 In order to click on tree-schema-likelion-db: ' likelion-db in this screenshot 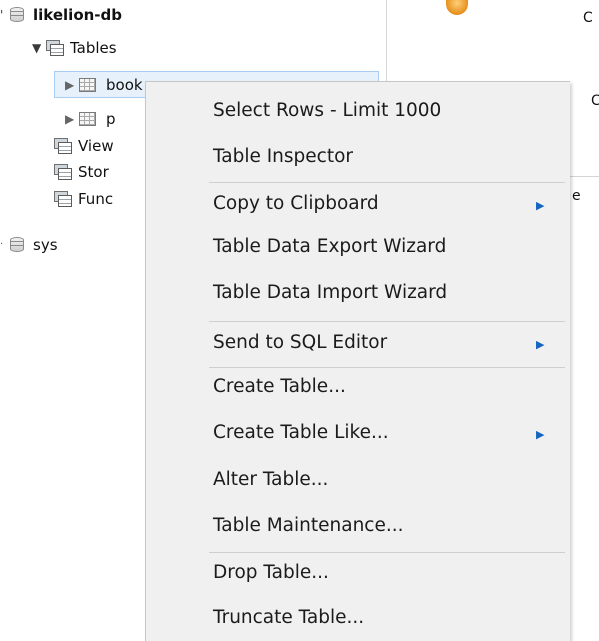, I will do `click(61, 14)`.